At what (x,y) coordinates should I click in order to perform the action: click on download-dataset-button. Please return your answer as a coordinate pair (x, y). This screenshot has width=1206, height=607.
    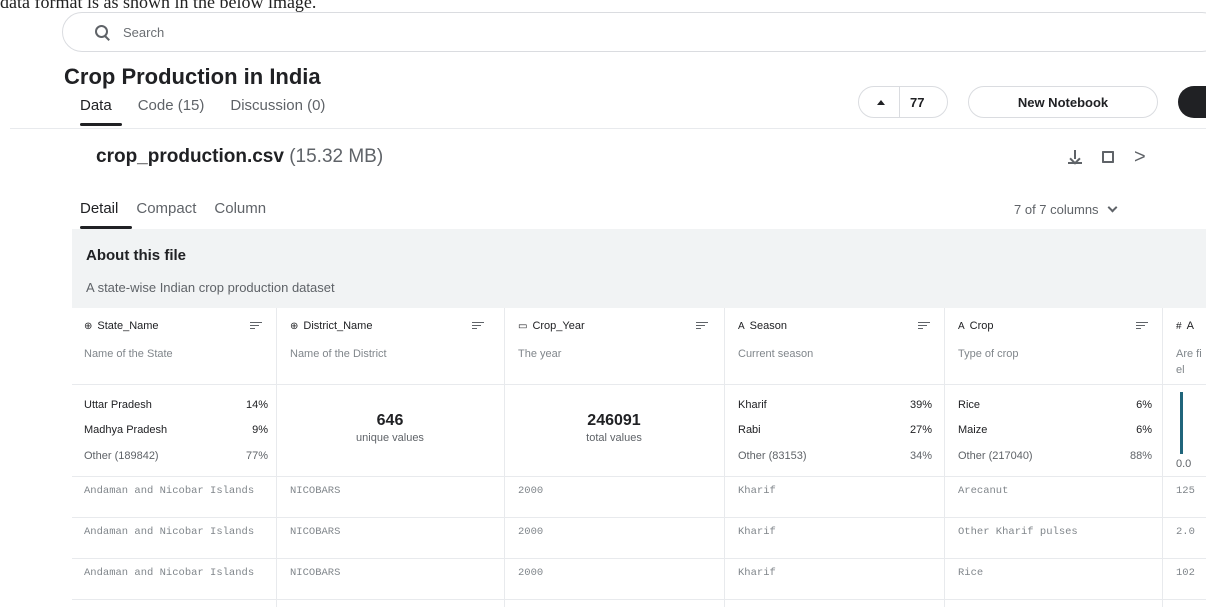
    Looking at the image, I should click on (1192, 102).